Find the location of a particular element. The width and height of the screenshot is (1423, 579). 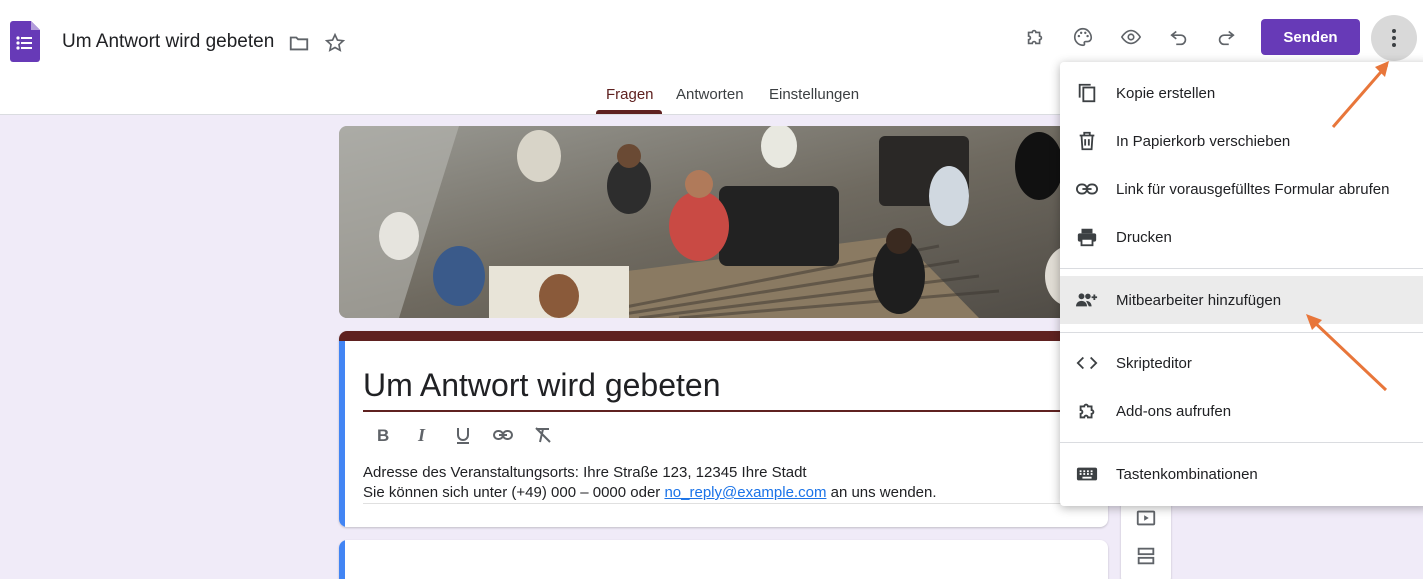

clear-format-icon is located at coordinates (543, 435).